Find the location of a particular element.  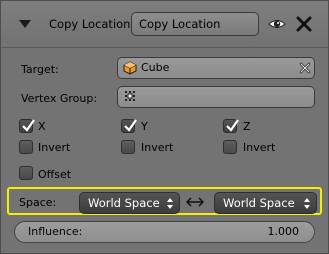

target-label: Target: is located at coordinates (40, 69).